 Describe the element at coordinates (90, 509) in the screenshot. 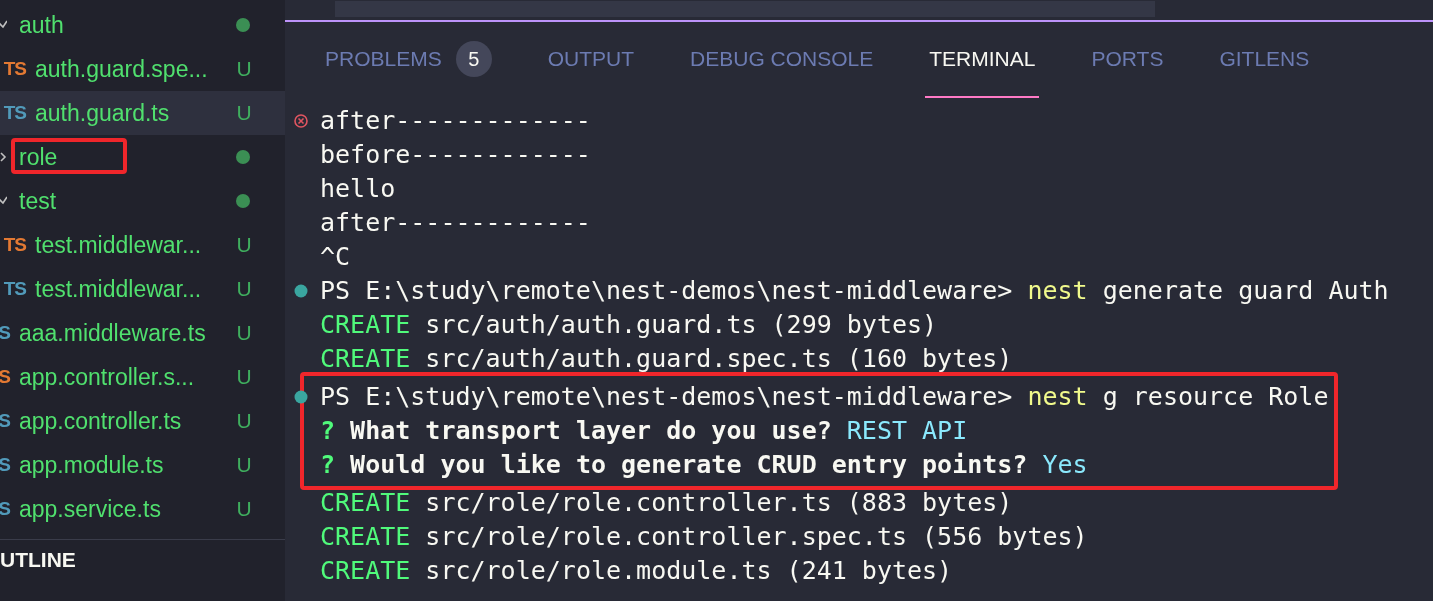

I see `file-name: app.service.ts` at that location.